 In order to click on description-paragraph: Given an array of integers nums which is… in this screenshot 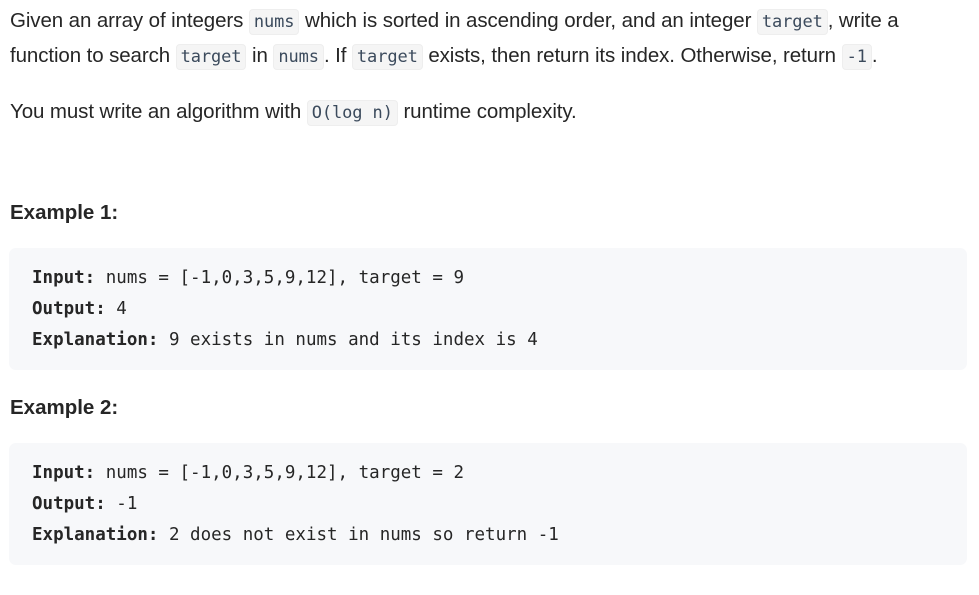, I will do `click(489, 39)`.